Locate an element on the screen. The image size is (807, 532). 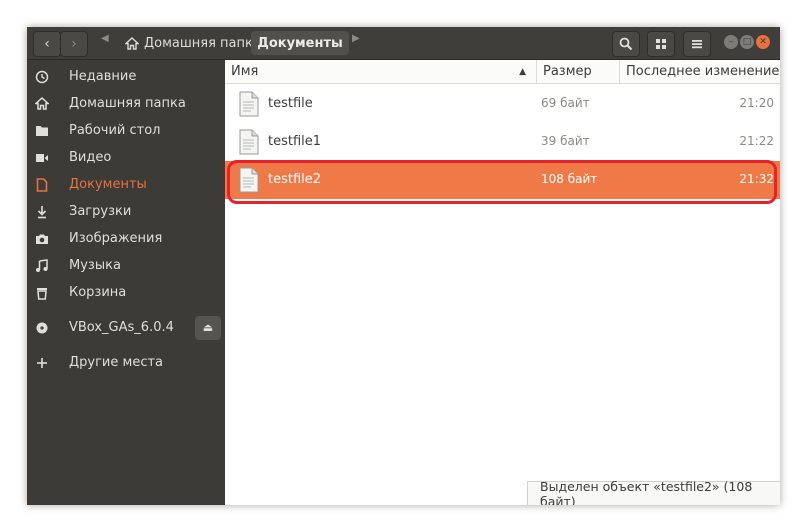
file-size: 69 байт is located at coordinates (565, 103).